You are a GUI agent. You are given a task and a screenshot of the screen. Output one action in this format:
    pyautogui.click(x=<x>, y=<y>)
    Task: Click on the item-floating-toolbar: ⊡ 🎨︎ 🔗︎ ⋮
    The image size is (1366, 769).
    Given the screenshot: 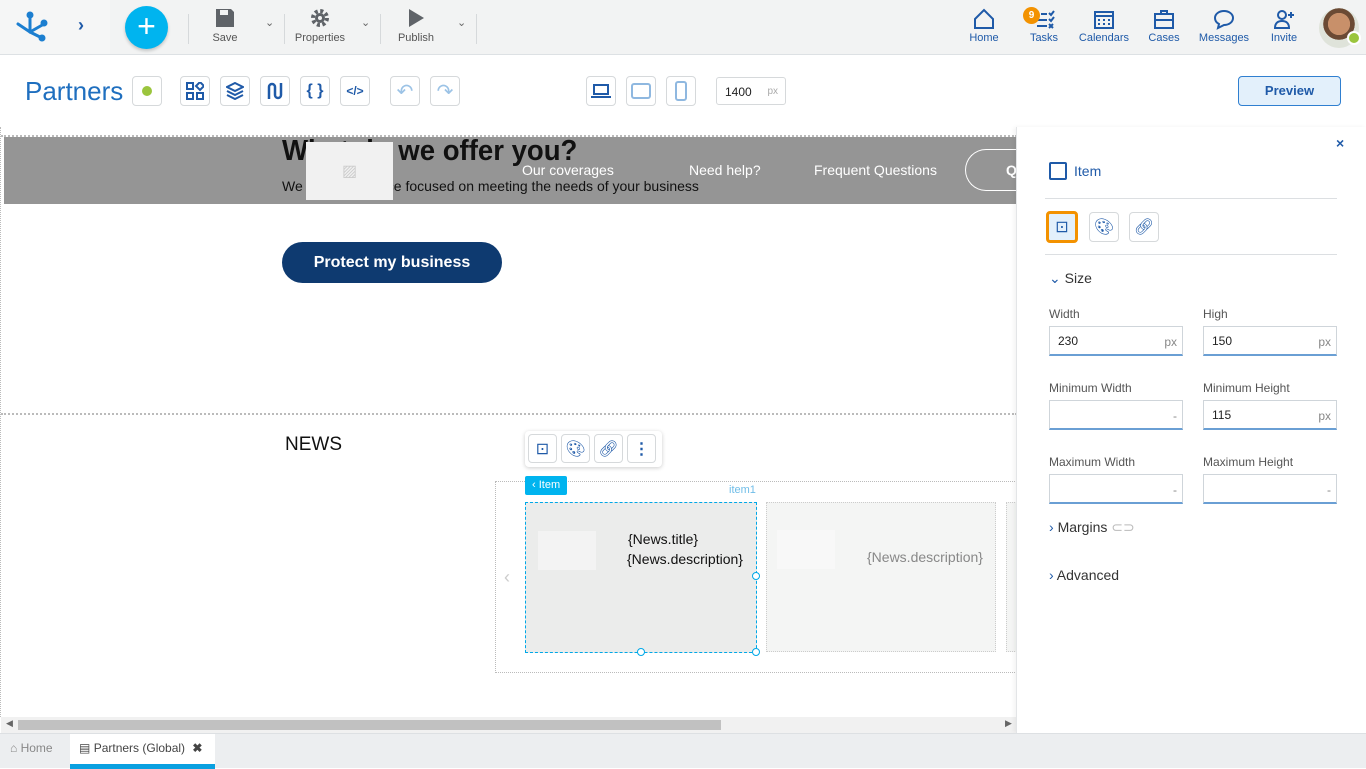 What is the action you would take?
    pyautogui.click(x=593, y=449)
    